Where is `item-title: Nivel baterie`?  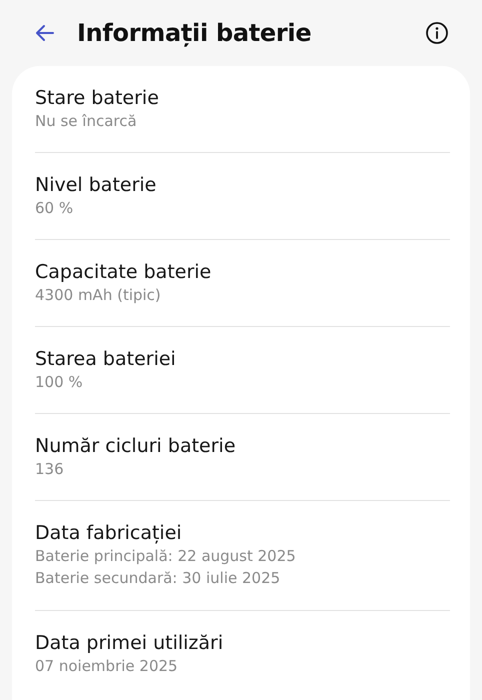
item-title: Nivel baterie is located at coordinates (95, 185).